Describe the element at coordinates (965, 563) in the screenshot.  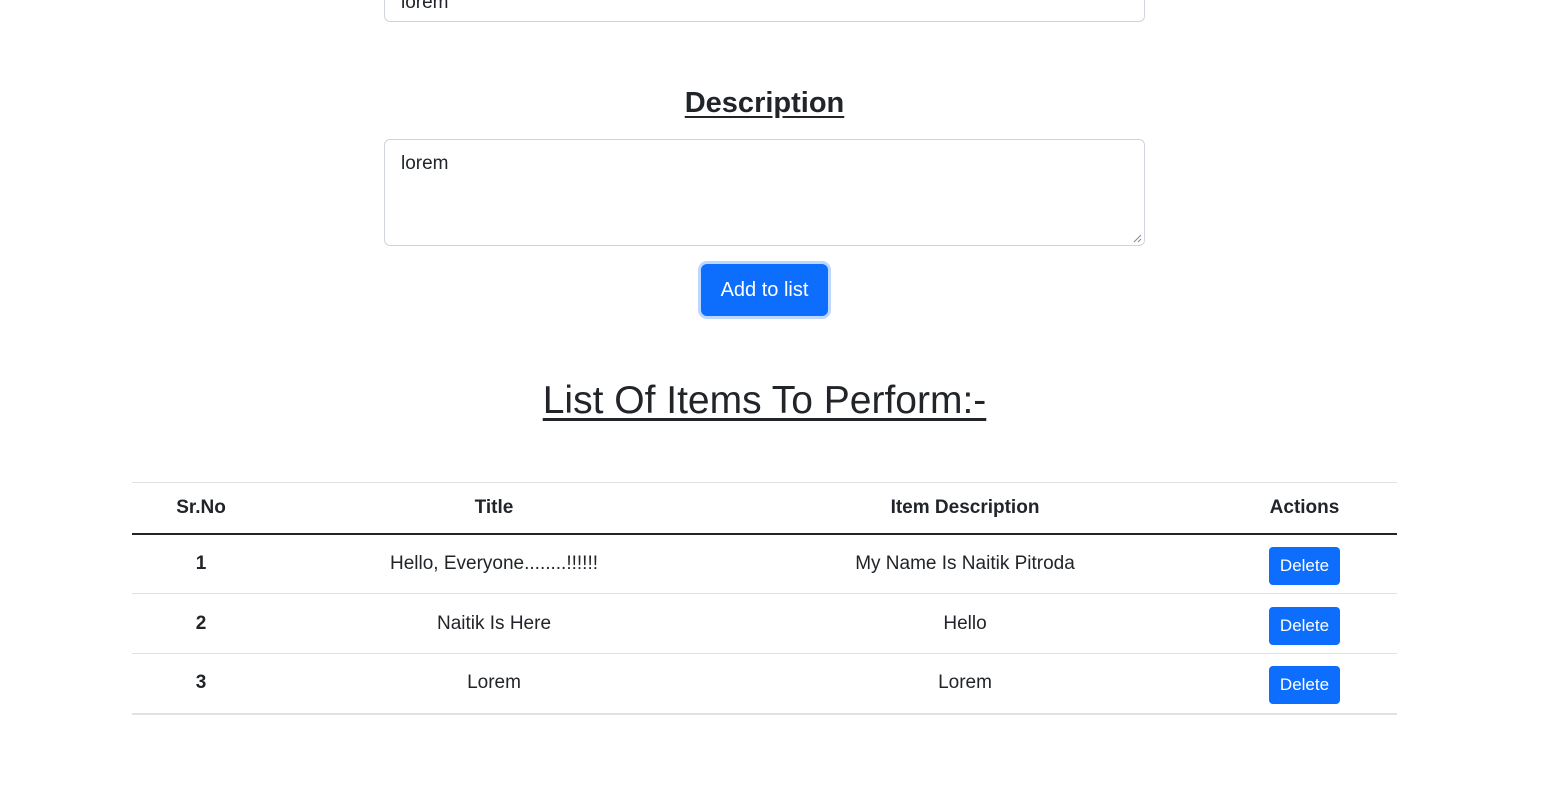
I see `row-description: My Name Is Naitik Pitroda` at that location.